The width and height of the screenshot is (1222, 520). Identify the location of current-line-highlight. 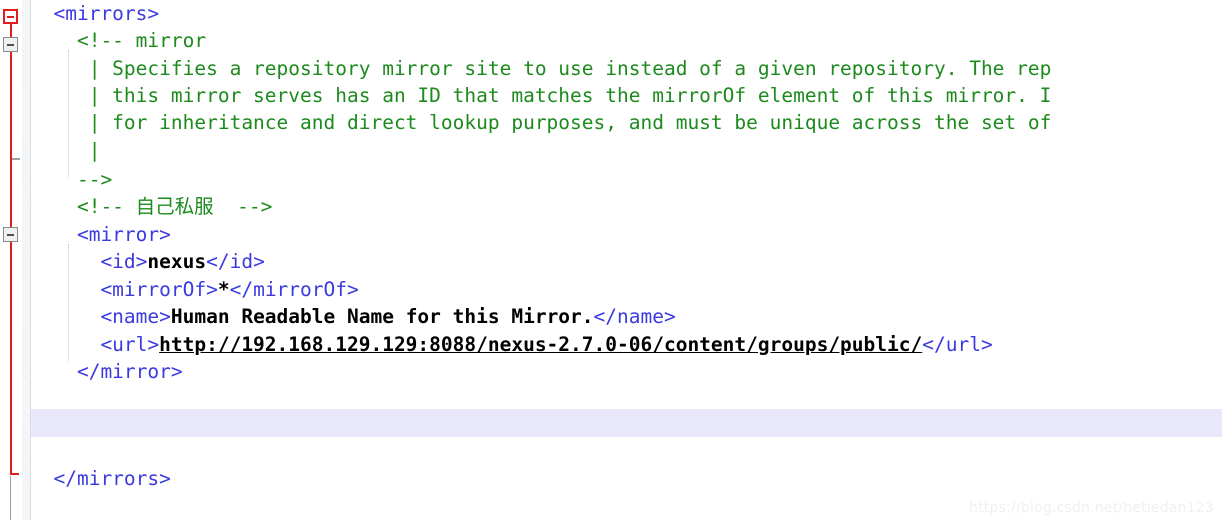
(626, 423).